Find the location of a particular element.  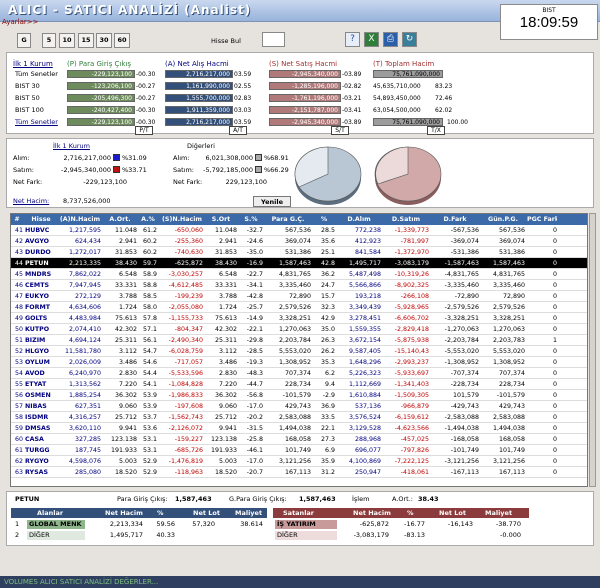

mid-kurum-header: İlk 1 Kurum is located at coordinates (71, 146).